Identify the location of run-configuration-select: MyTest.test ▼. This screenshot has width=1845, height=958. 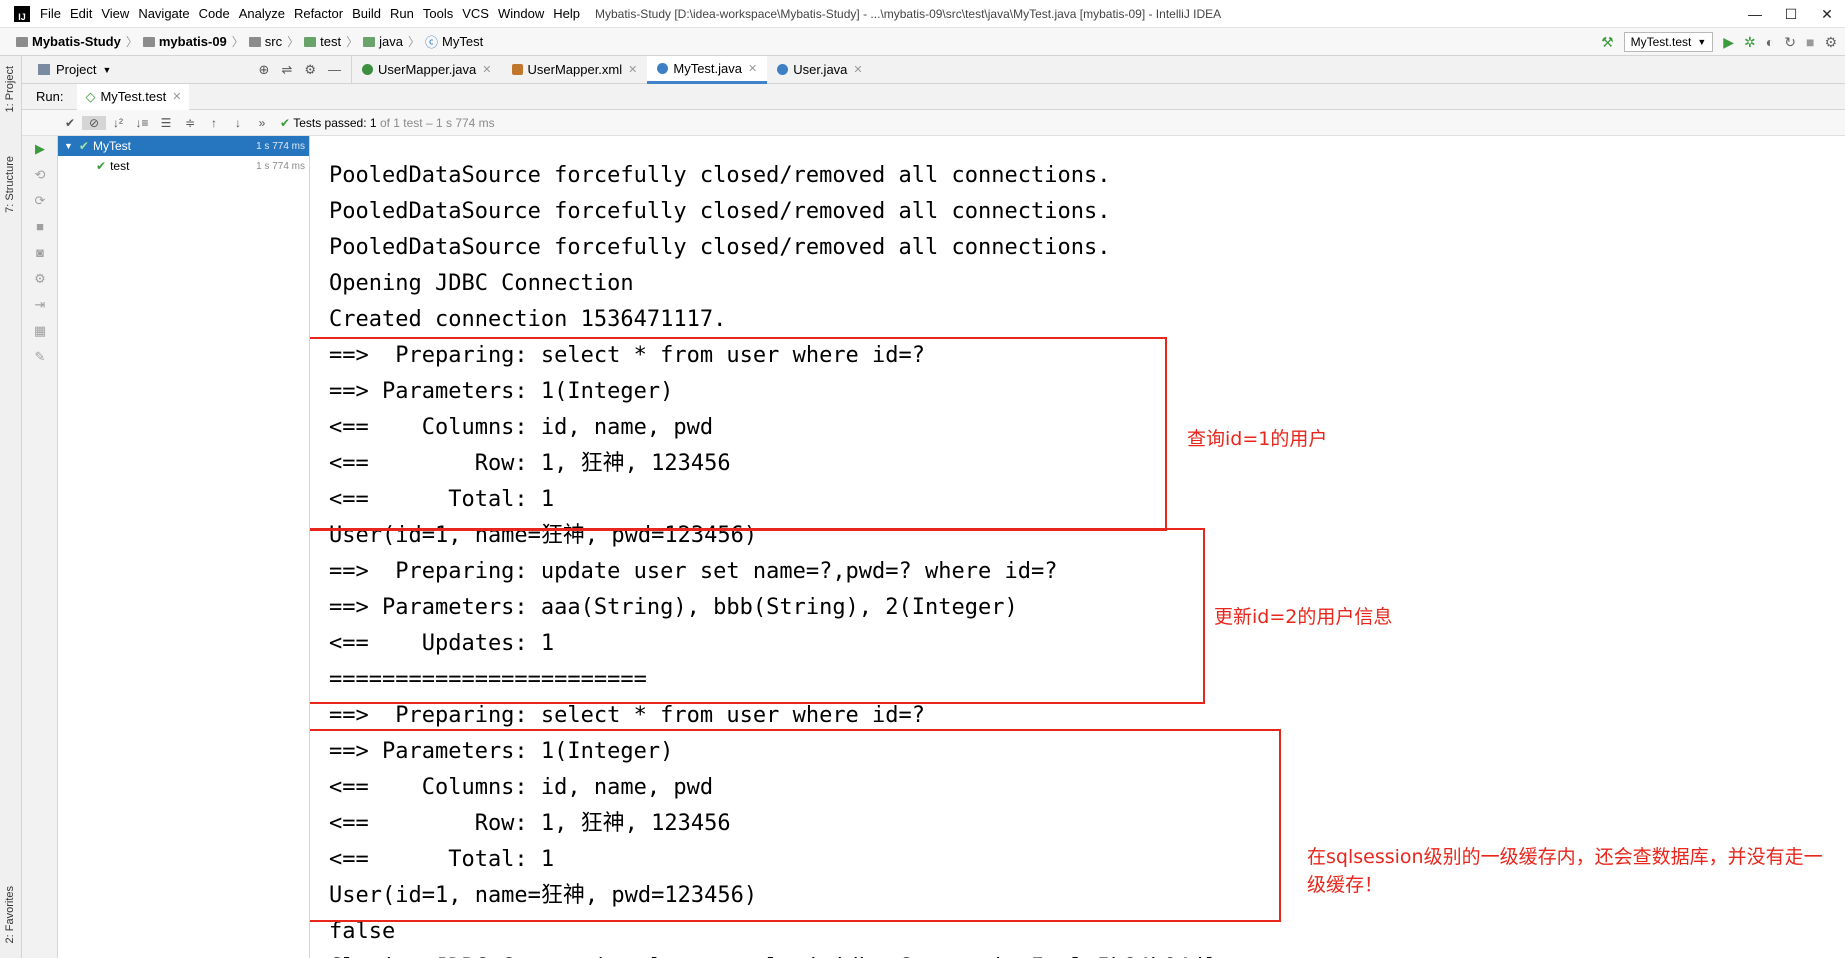
(1668, 42).